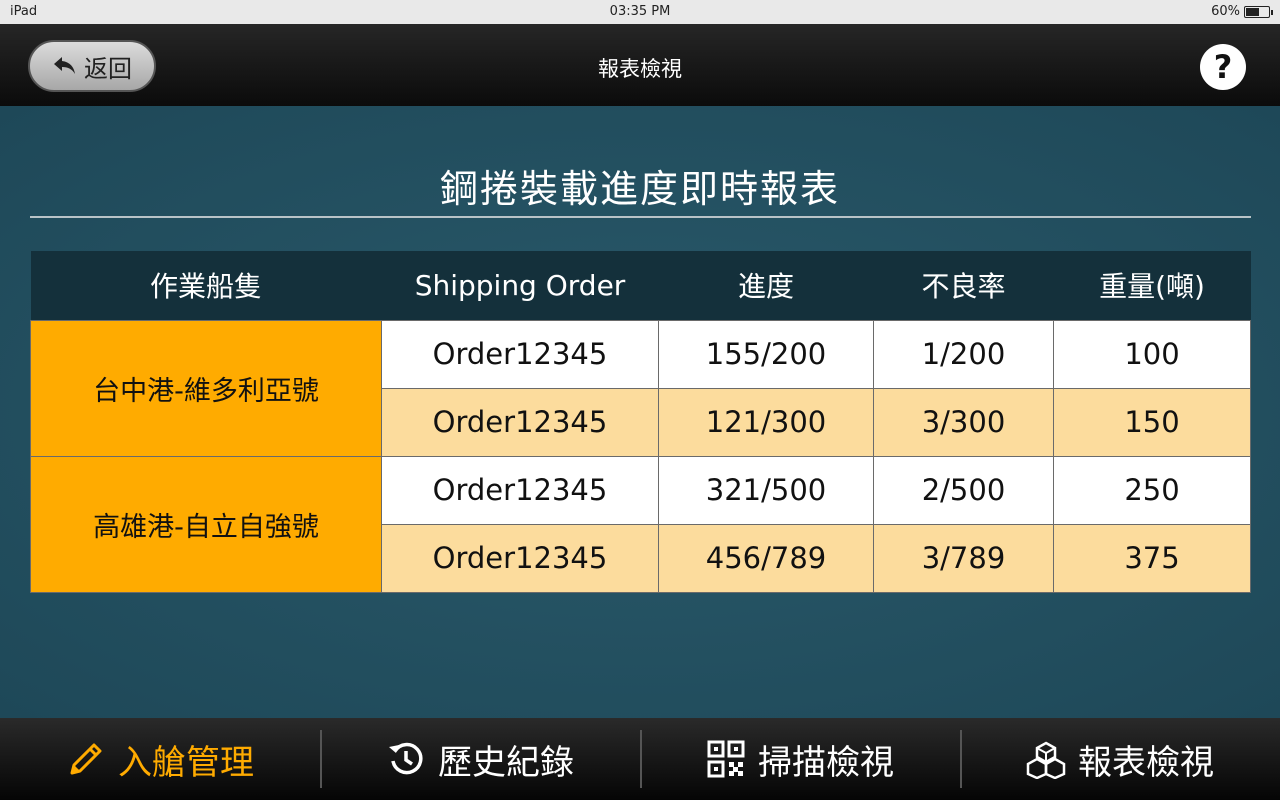 The image size is (1280, 800). What do you see at coordinates (1225, 11) in the screenshot?
I see `battery-percent: 60%` at bounding box center [1225, 11].